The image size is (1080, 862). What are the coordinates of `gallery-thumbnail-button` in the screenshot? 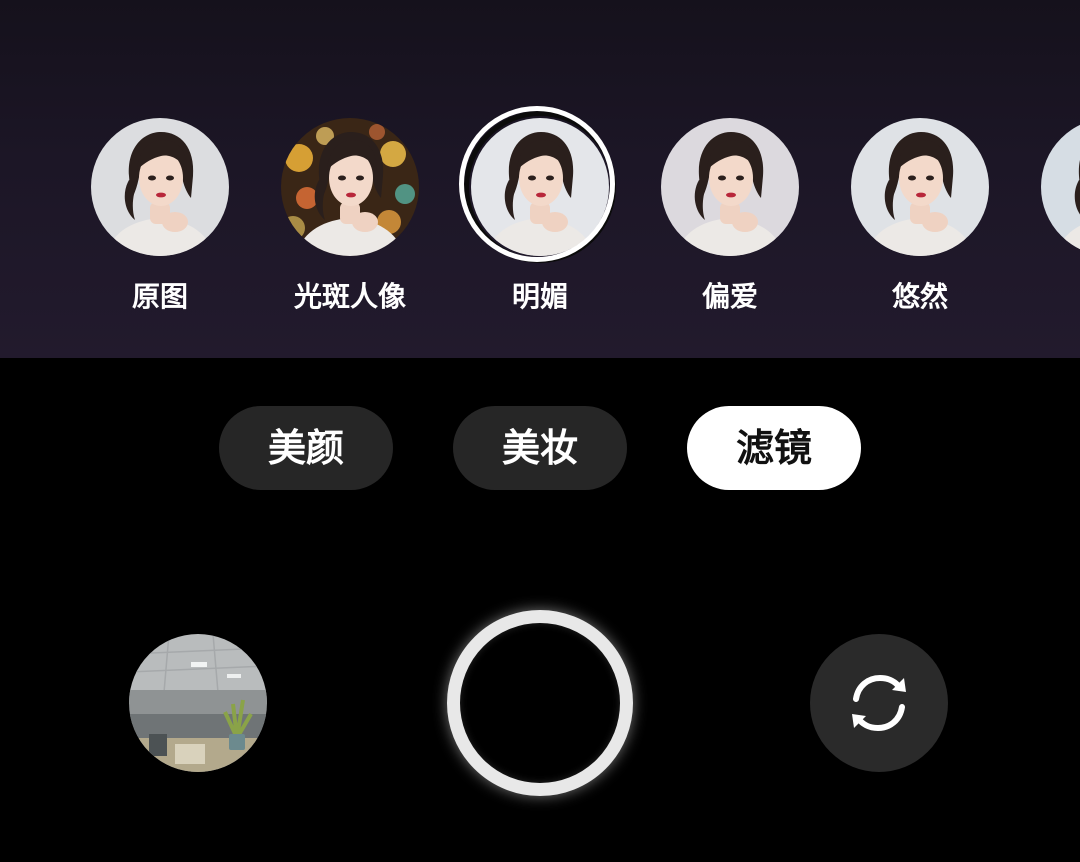 It's located at (198, 703).